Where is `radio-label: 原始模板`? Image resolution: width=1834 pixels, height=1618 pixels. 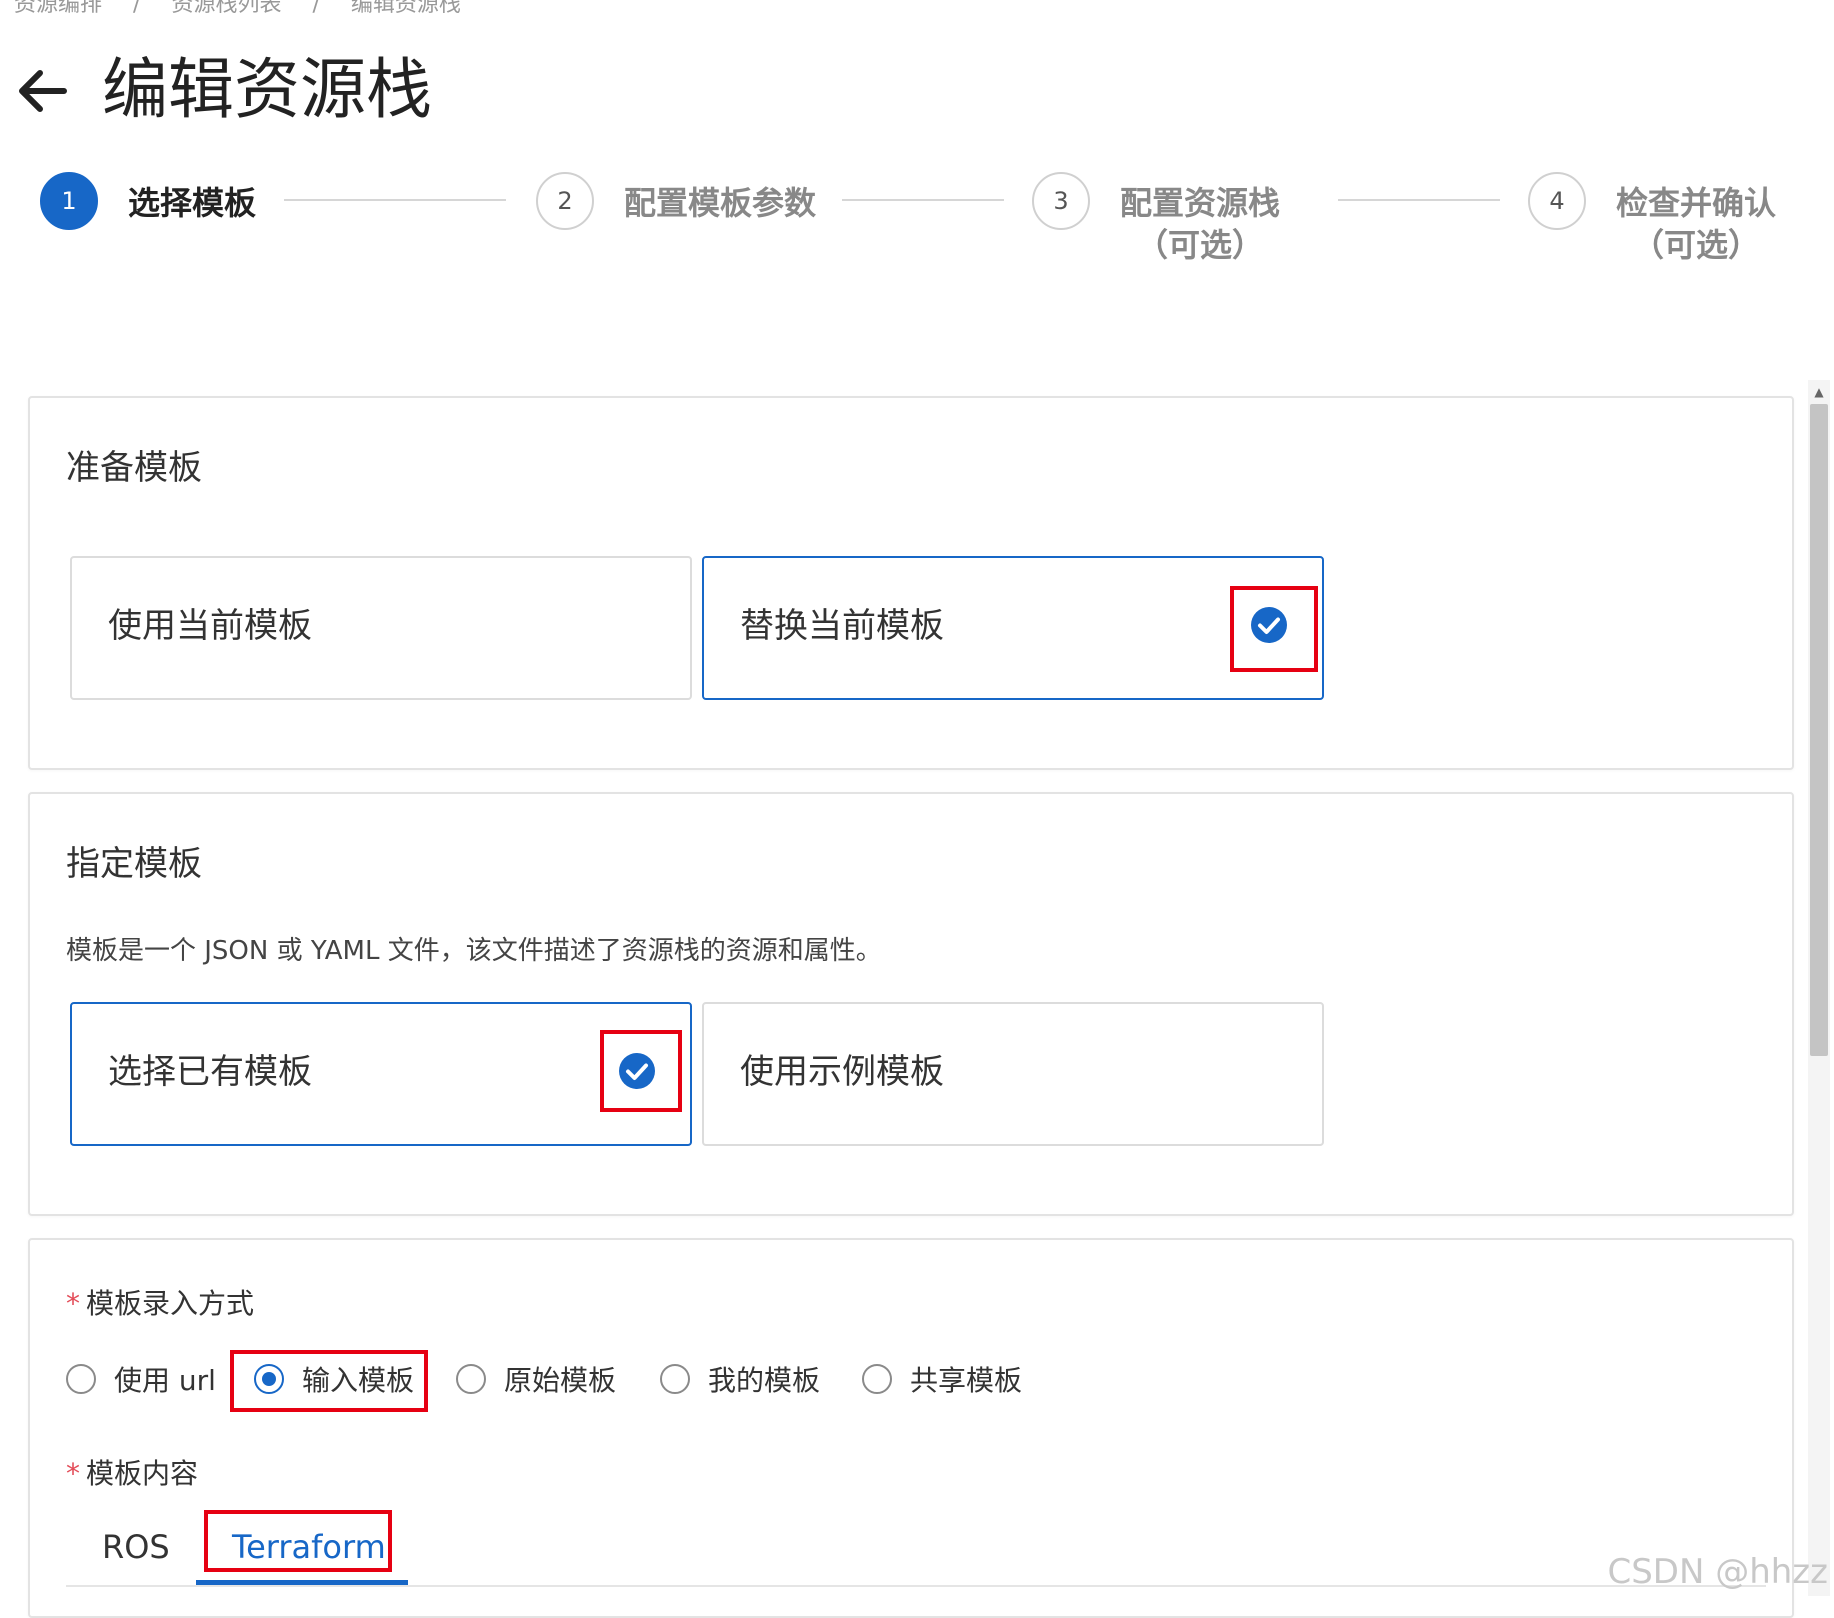 radio-label: 原始模板 is located at coordinates (560, 1380).